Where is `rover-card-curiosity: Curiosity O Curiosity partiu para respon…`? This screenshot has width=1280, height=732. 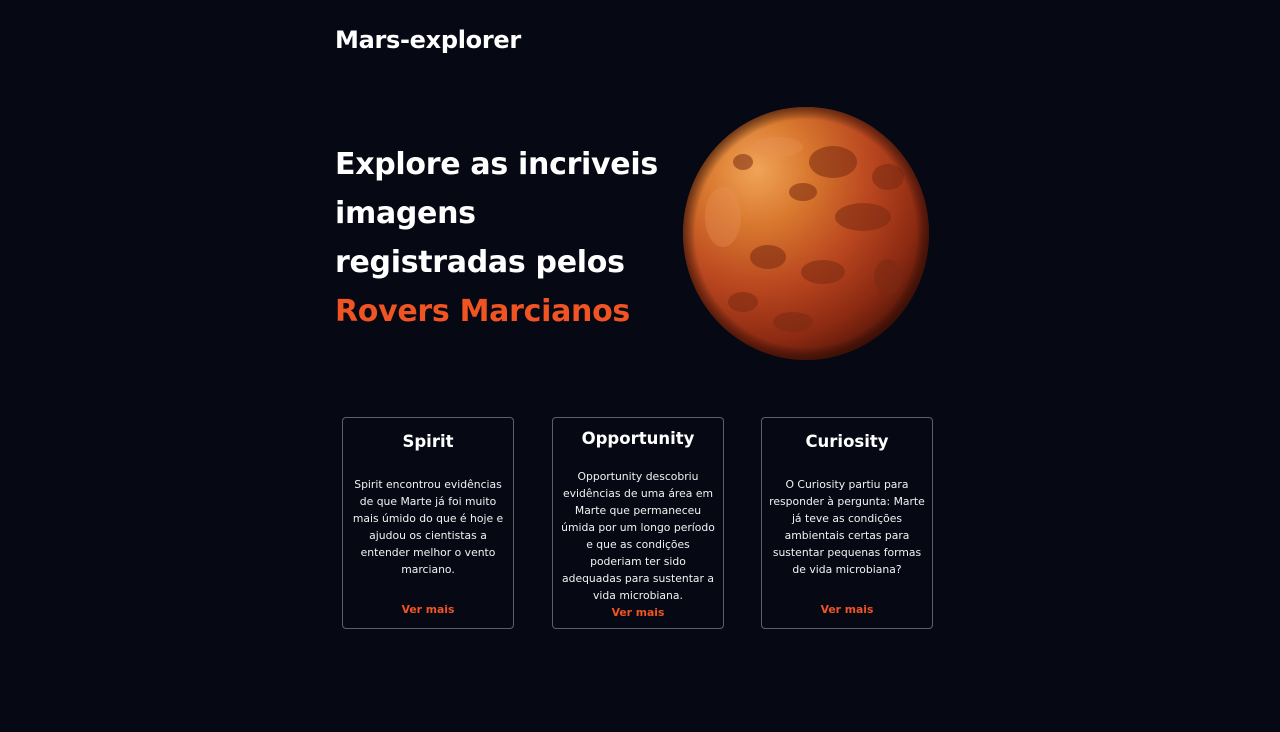
rover-card-curiosity: Curiosity O Curiosity partiu para respon… is located at coordinates (847, 523).